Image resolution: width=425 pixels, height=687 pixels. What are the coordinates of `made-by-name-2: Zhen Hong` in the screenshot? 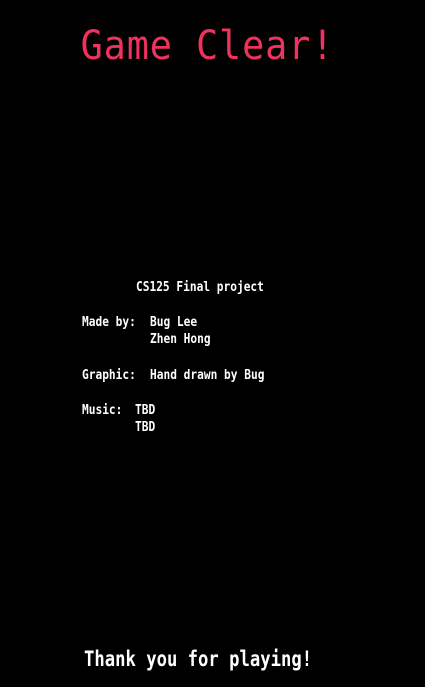 It's located at (180, 339).